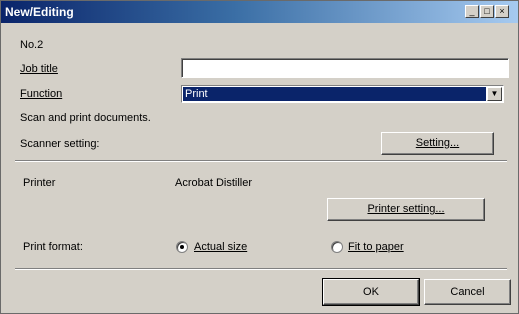  I want to click on window-title: New/Editing, so click(39, 12).